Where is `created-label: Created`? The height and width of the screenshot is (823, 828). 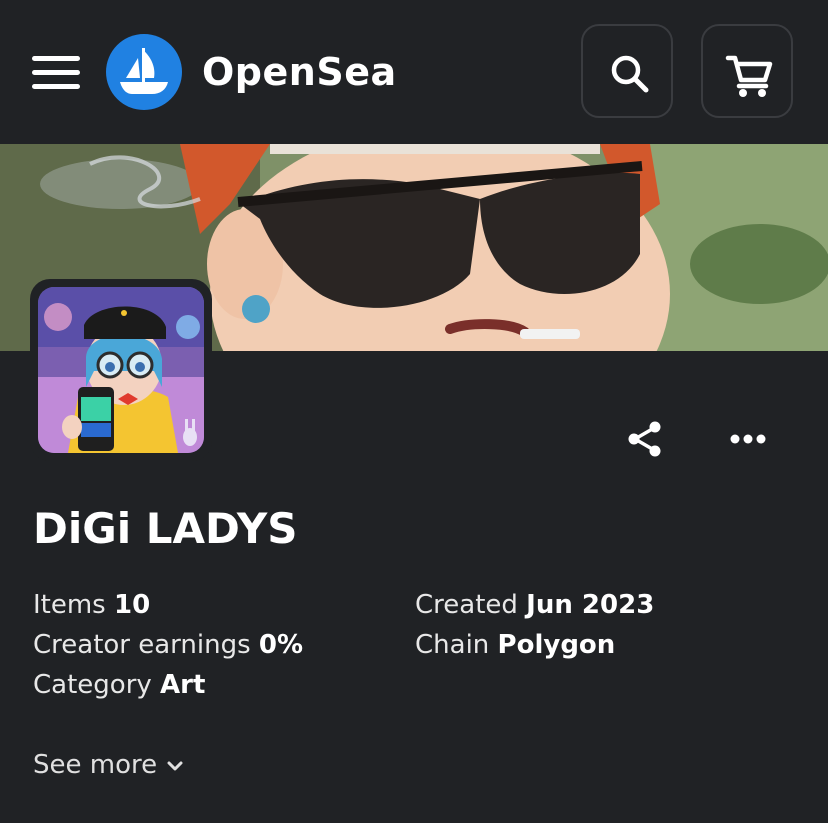
created-label: Created is located at coordinates (466, 605).